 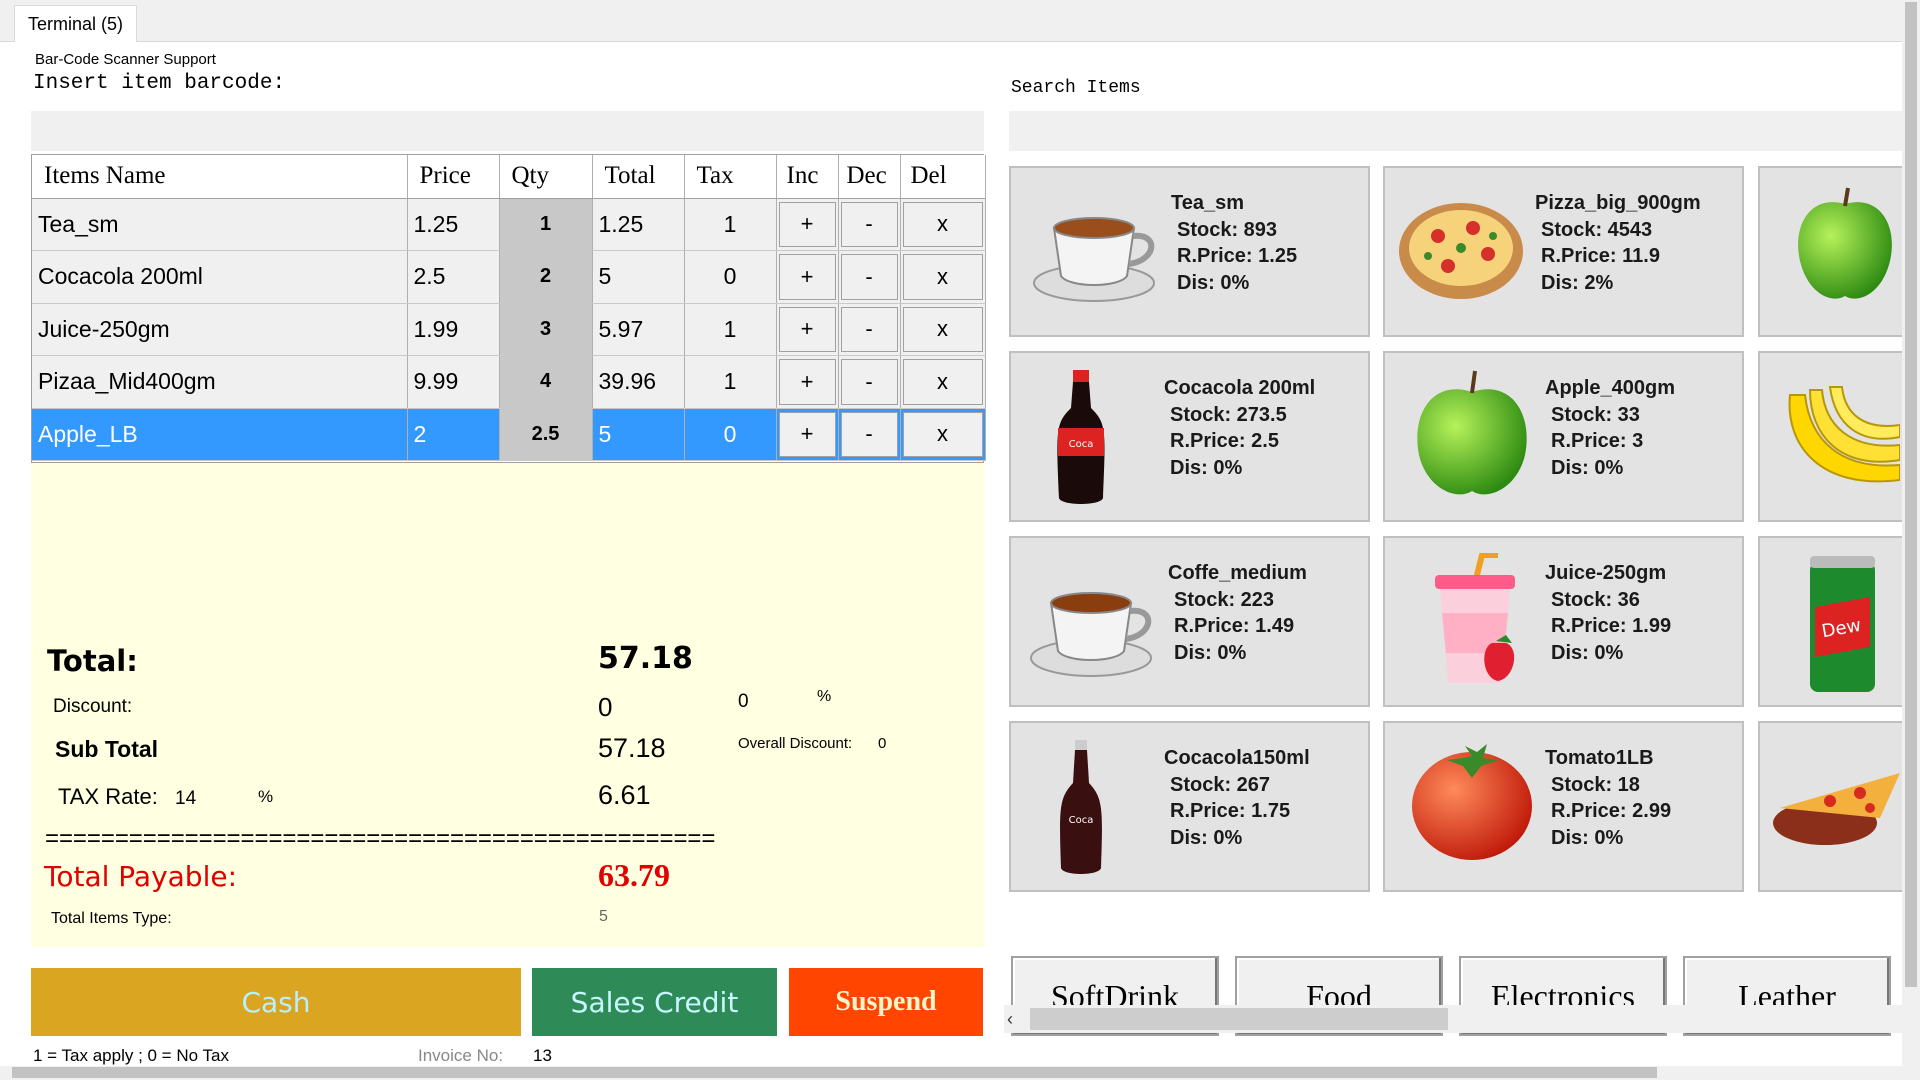 What do you see at coordinates (453, 277) in the screenshot?
I see `cell-price: 2.5` at bounding box center [453, 277].